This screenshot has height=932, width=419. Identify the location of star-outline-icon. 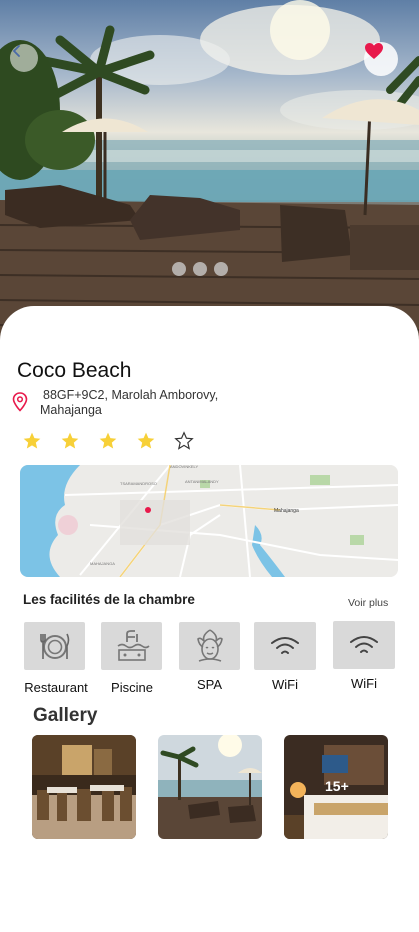
(184, 440).